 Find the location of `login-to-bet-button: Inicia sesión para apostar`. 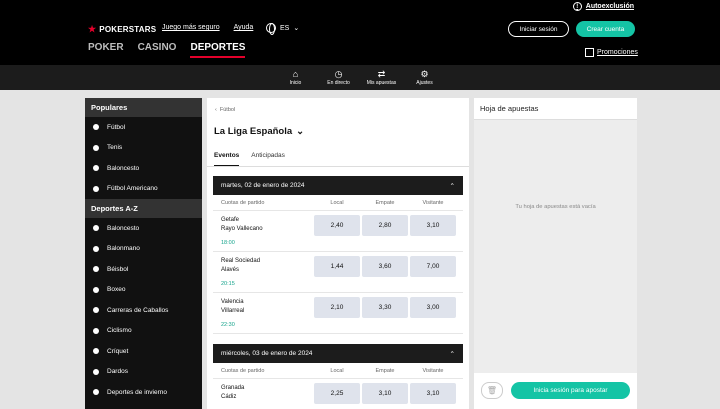

login-to-bet-button: Inicia sesión para apostar is located at coordinates (570, 390).